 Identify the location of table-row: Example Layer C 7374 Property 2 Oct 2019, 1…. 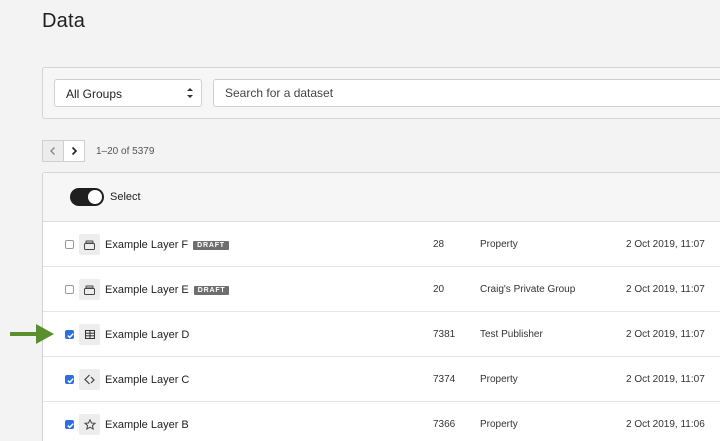
(381, 379).